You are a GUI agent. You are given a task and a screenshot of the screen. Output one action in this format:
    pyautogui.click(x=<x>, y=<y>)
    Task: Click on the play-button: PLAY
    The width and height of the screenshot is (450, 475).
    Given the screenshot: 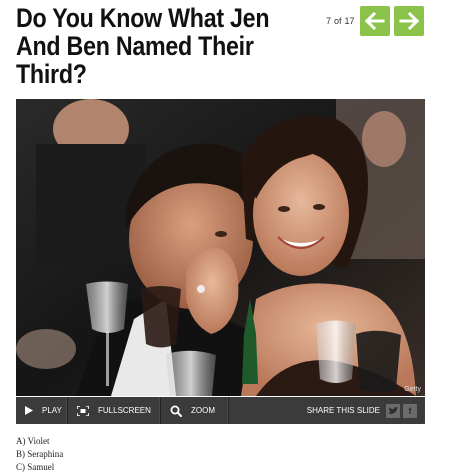 What is the action you would take?
    pyautogui.click(x=42, y=410)
    